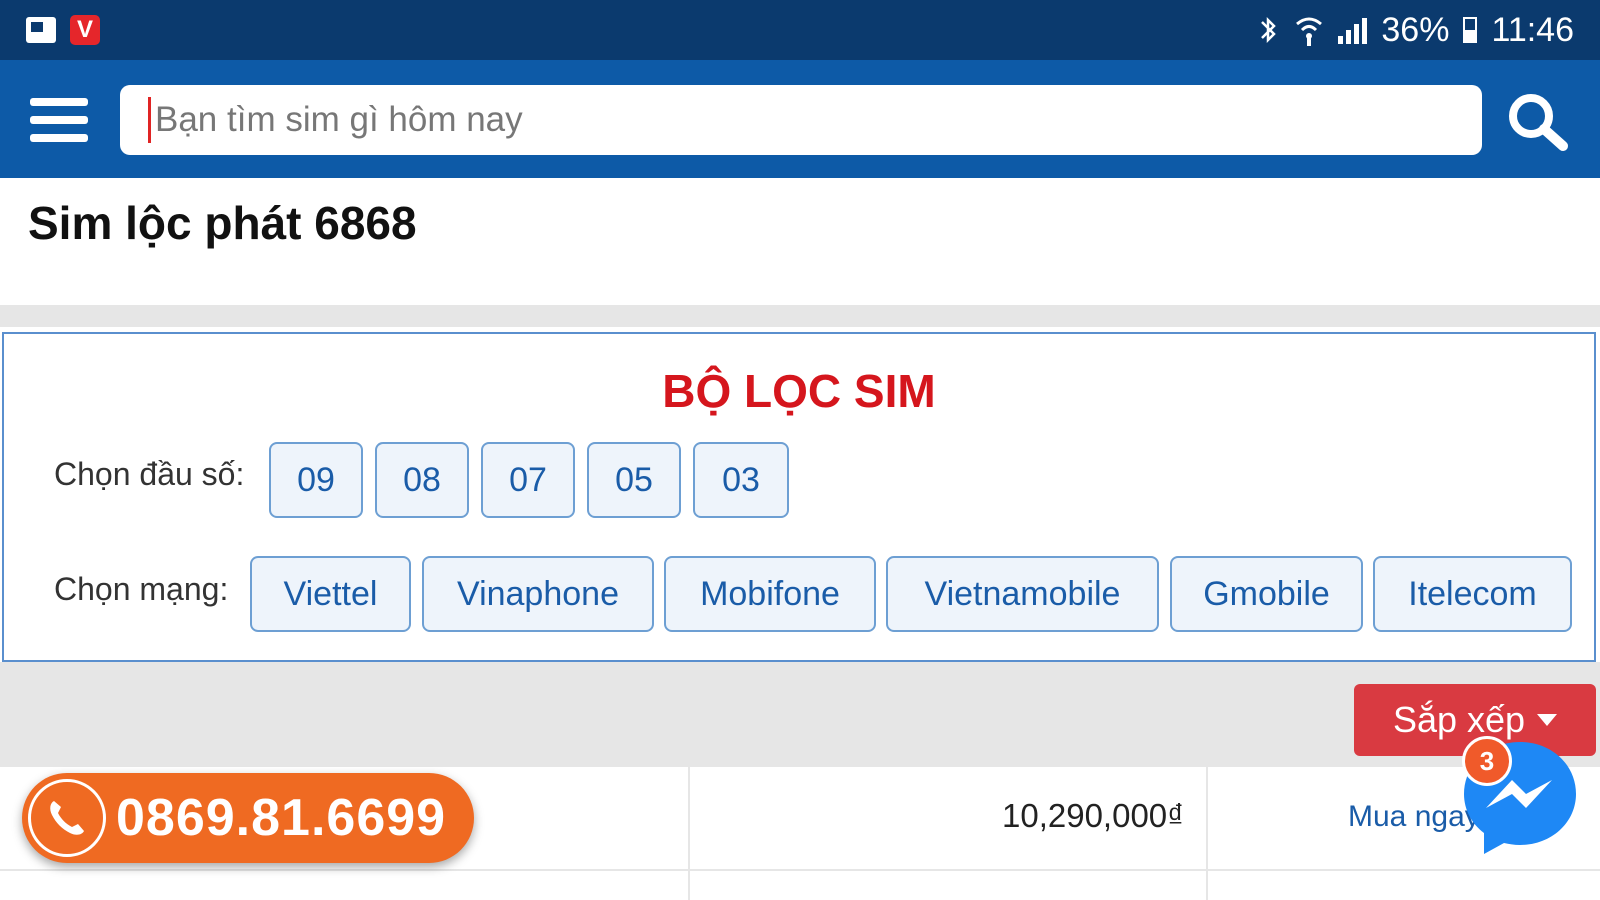 The image size is (1600, 900). What do you see at coordinates (741, 480) in the screenshot?
I see `prefix-chip: 03` at bounding box center [741, 480].